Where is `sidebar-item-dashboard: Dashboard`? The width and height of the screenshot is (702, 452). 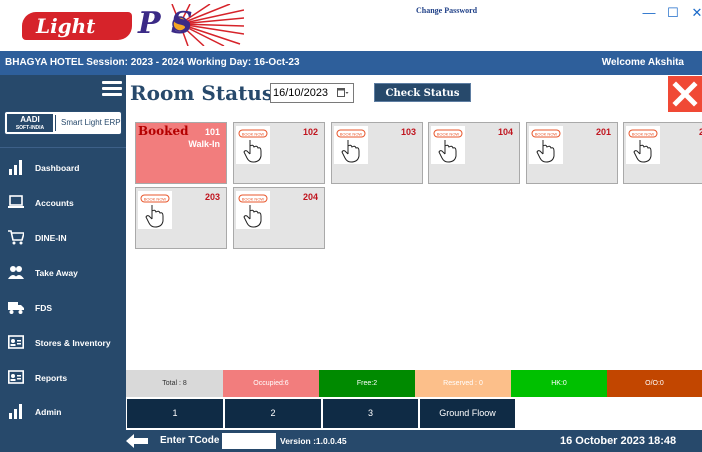 sidebar-item-dashboard: Dashboard is located at coordinates (63, 168).